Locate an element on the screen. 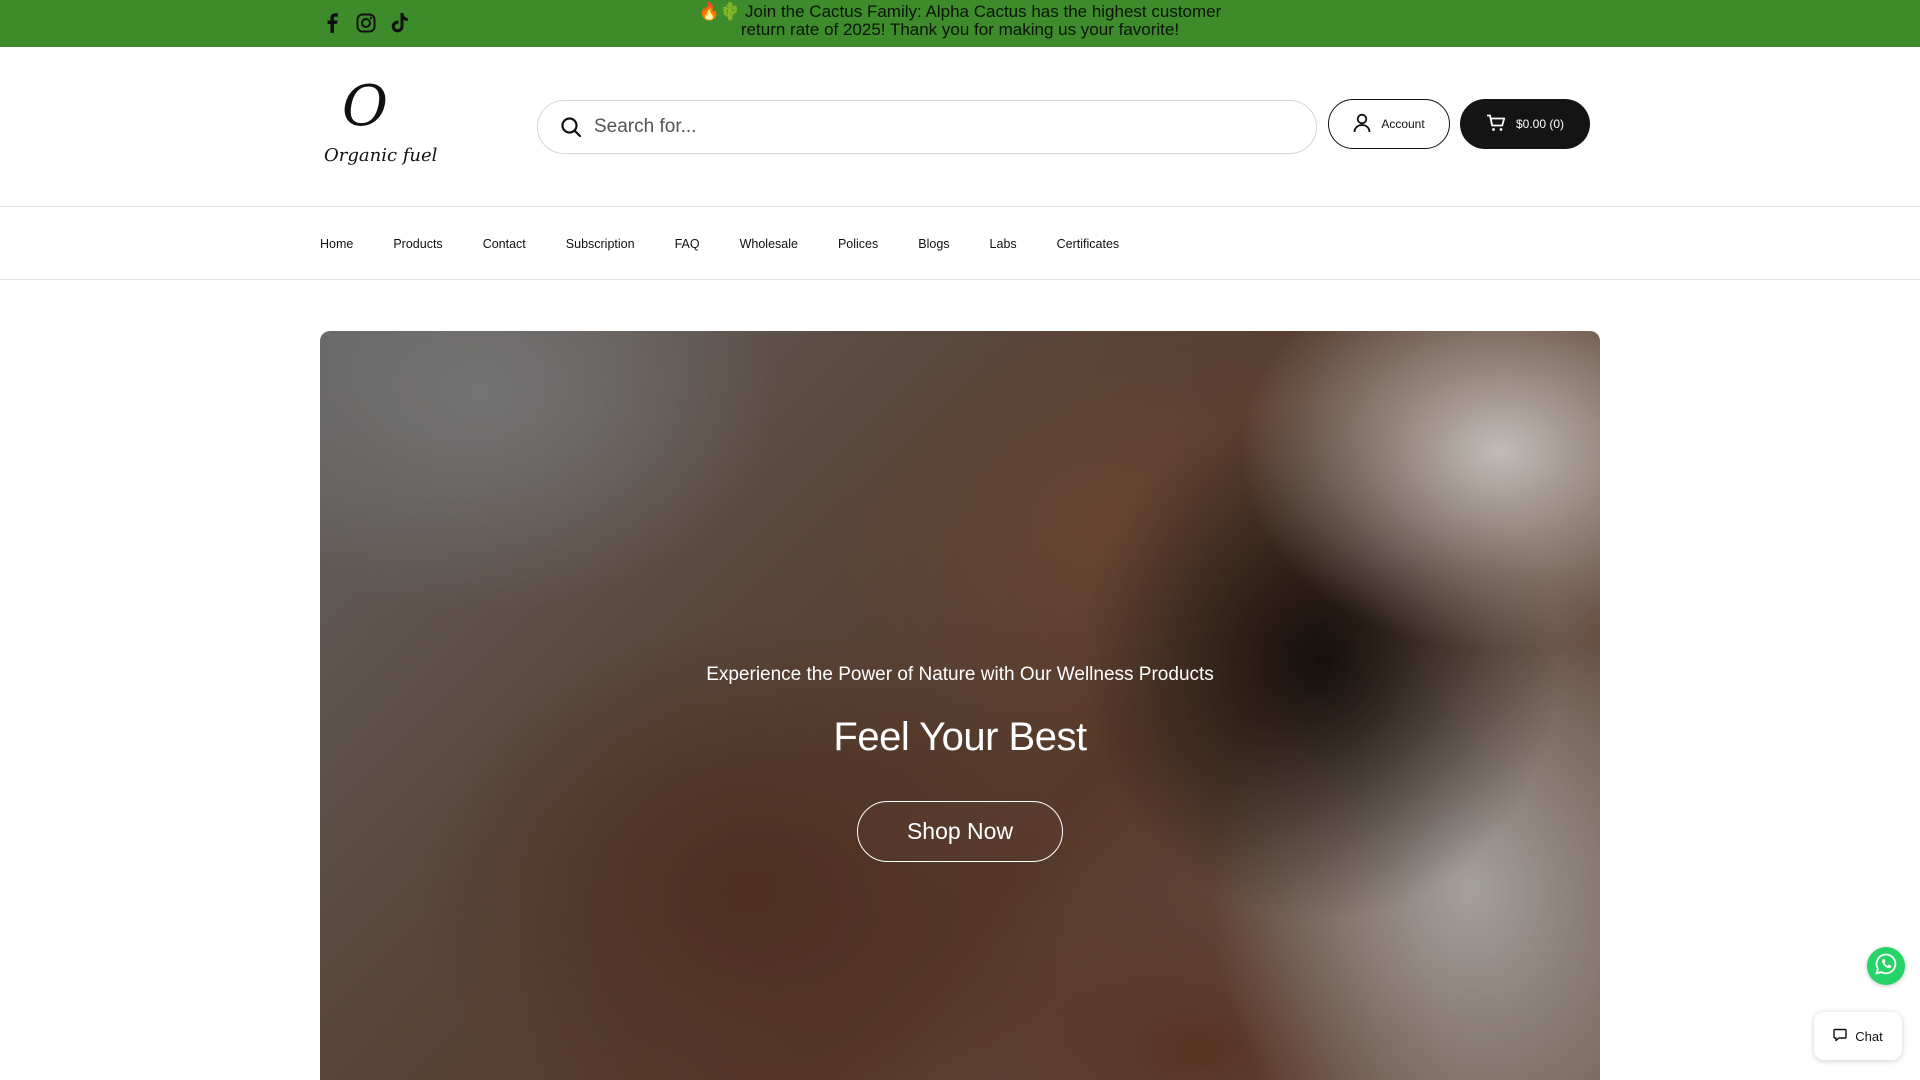  logo-mark: O is located at coordinates (365, 106).